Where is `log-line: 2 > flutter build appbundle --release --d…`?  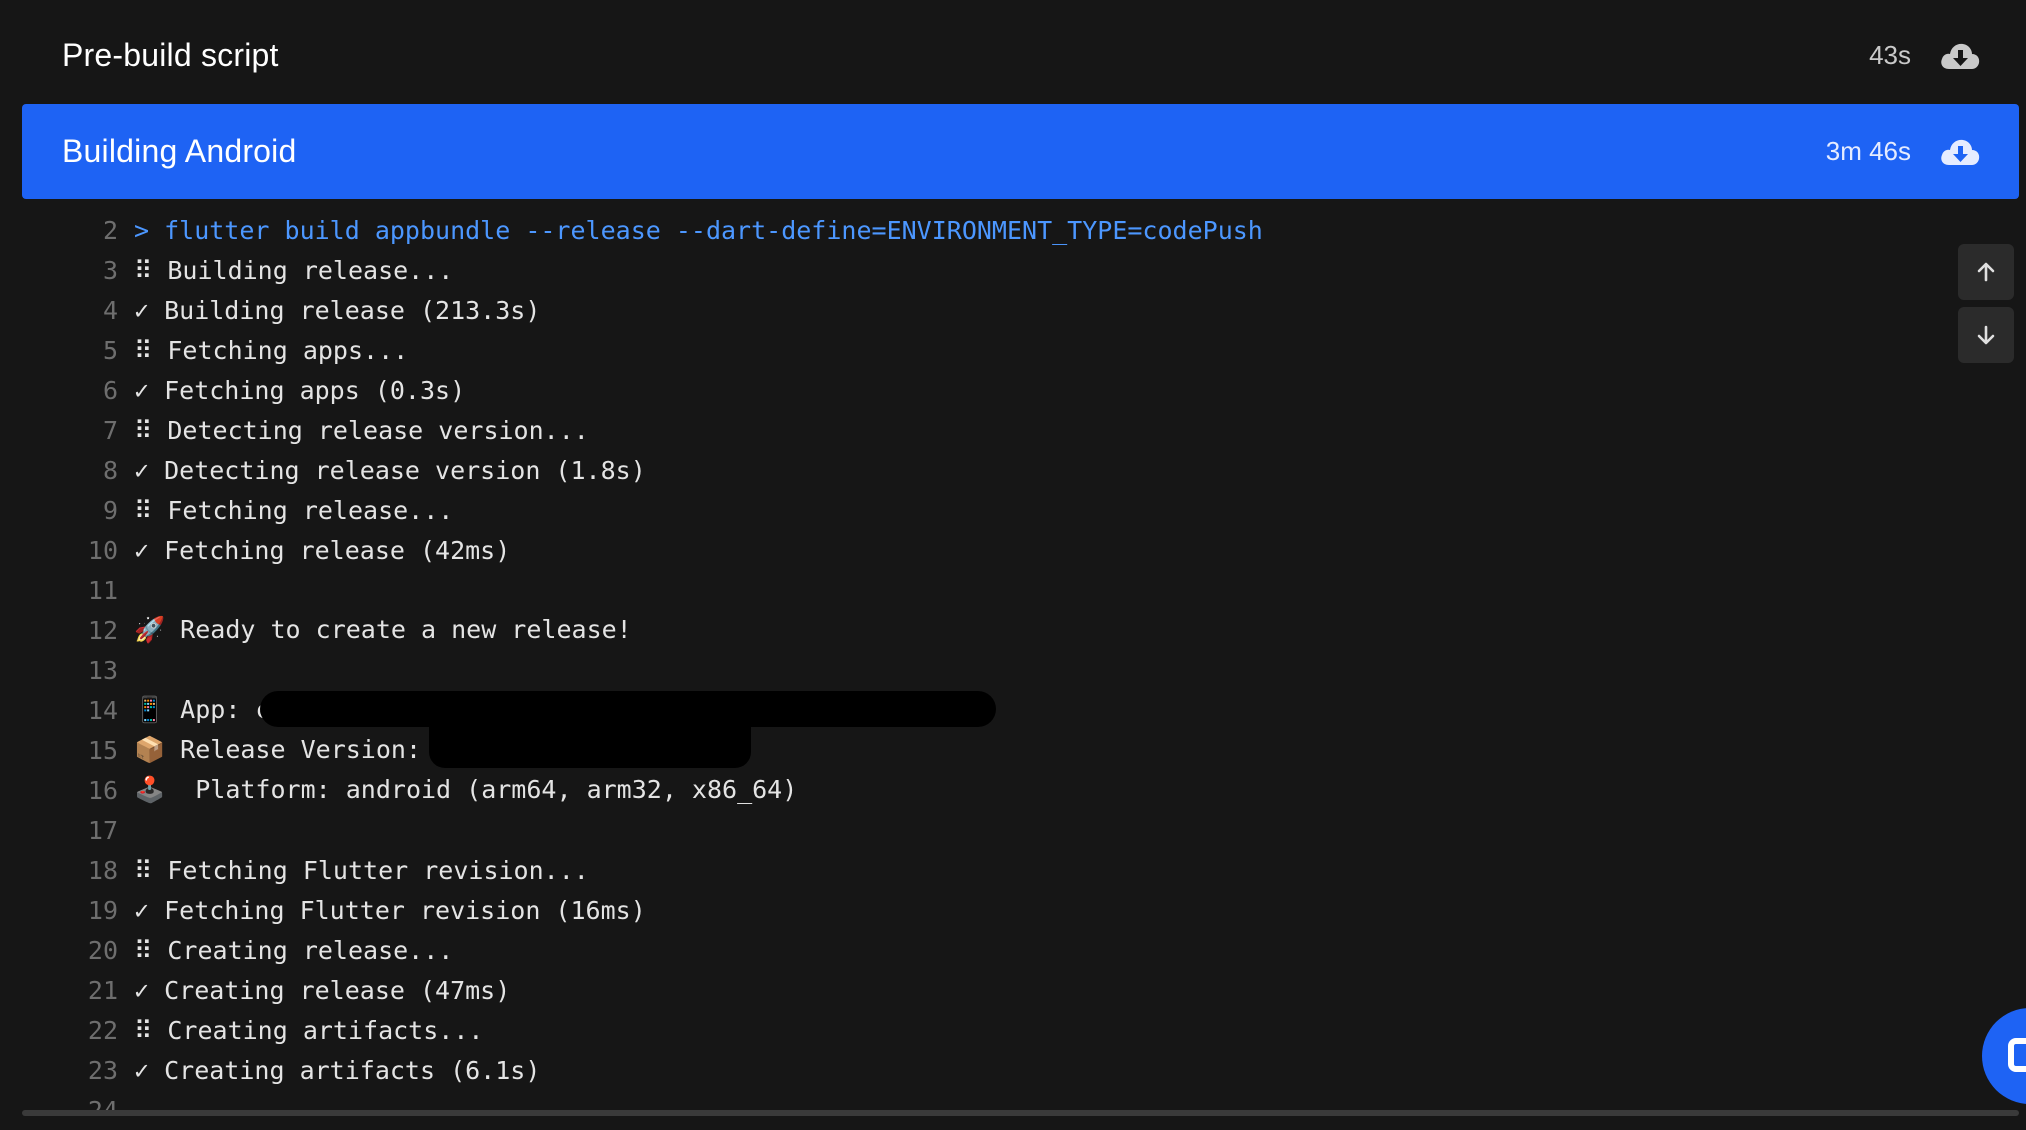 log-line: 2 > flutter build appbundle --release --d… is located at coordinates (1020, 230).